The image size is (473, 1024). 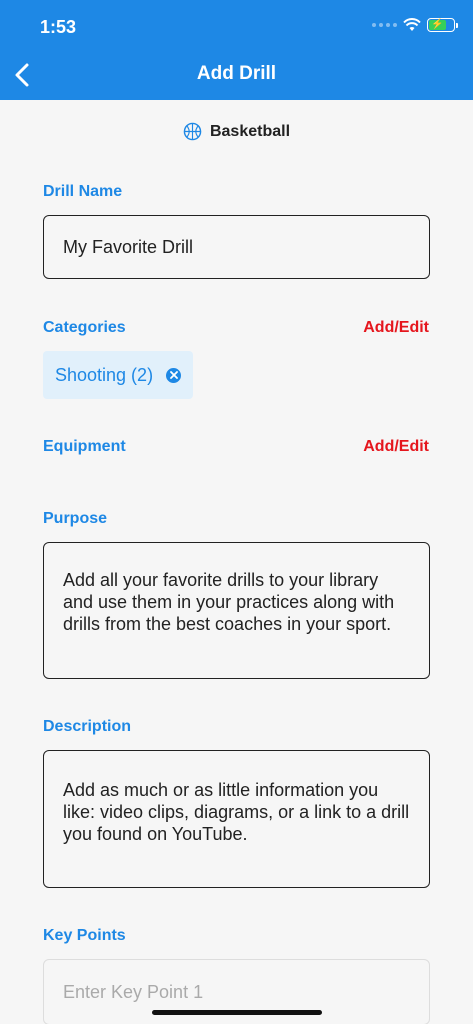 I want to click on categories-label: Categories, so click(x=84, y=327).